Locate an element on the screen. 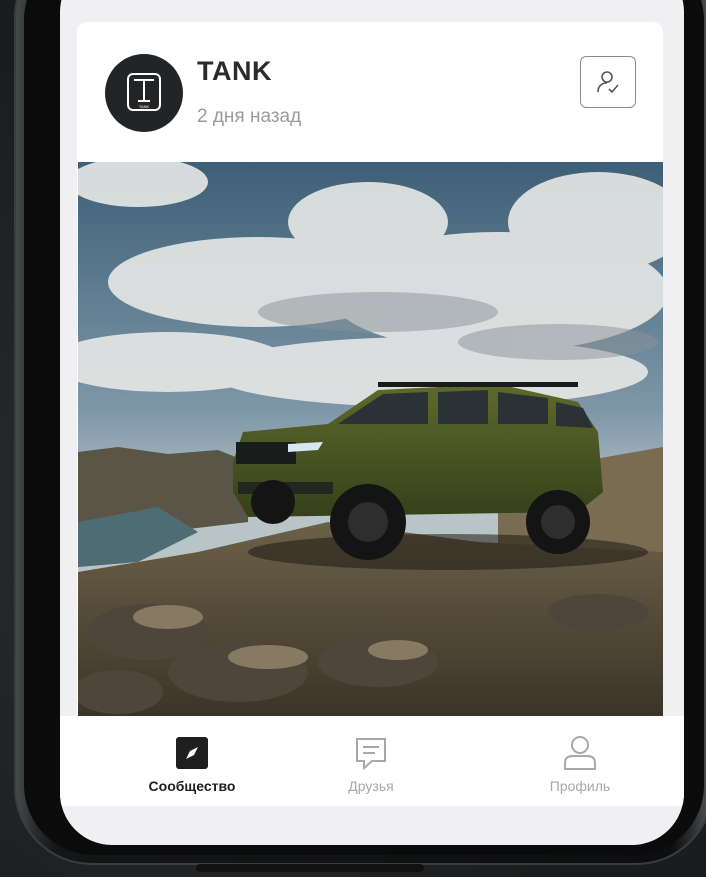  tank-logo-avatar: TANK is located at coordinates (144, 93).